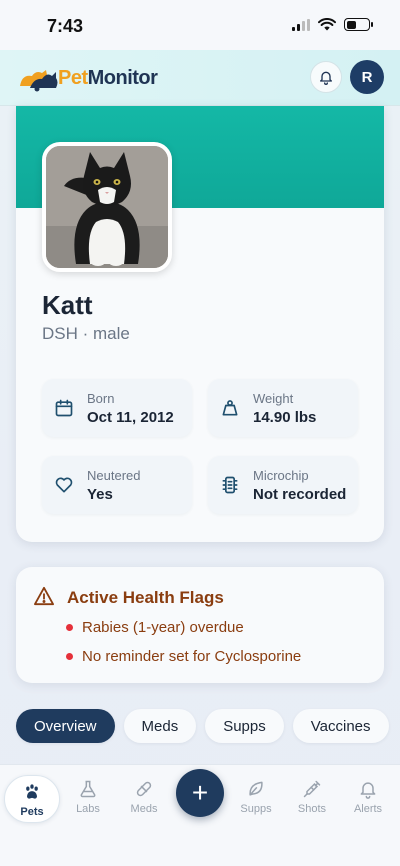 The height and width of the screenshot is (866, 400). I want to click on nav-alerts-label: Alerts, so click(368, 809).